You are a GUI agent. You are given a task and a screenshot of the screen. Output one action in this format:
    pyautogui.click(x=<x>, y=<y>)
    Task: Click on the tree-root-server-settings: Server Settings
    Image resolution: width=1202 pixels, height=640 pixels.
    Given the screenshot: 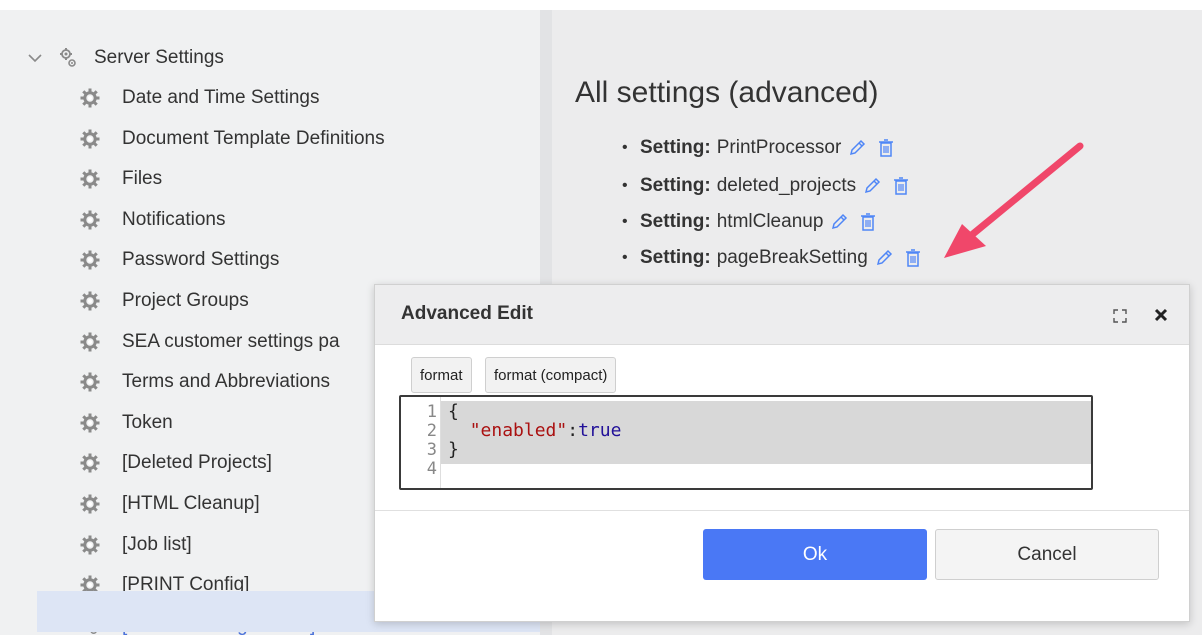 What is the action you would take?
    pyautogui.click(x=125, y=58)
    